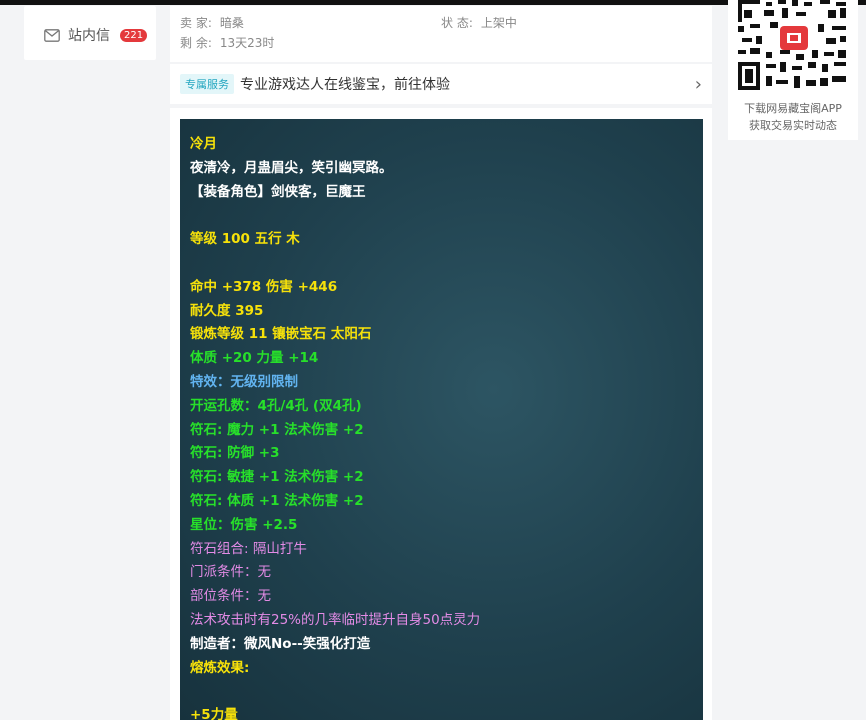  What do you see at coordinates (230, 596) in the screenshot?
I see `equipment-line: 部位条件：无` at bounding box center [230, 596].